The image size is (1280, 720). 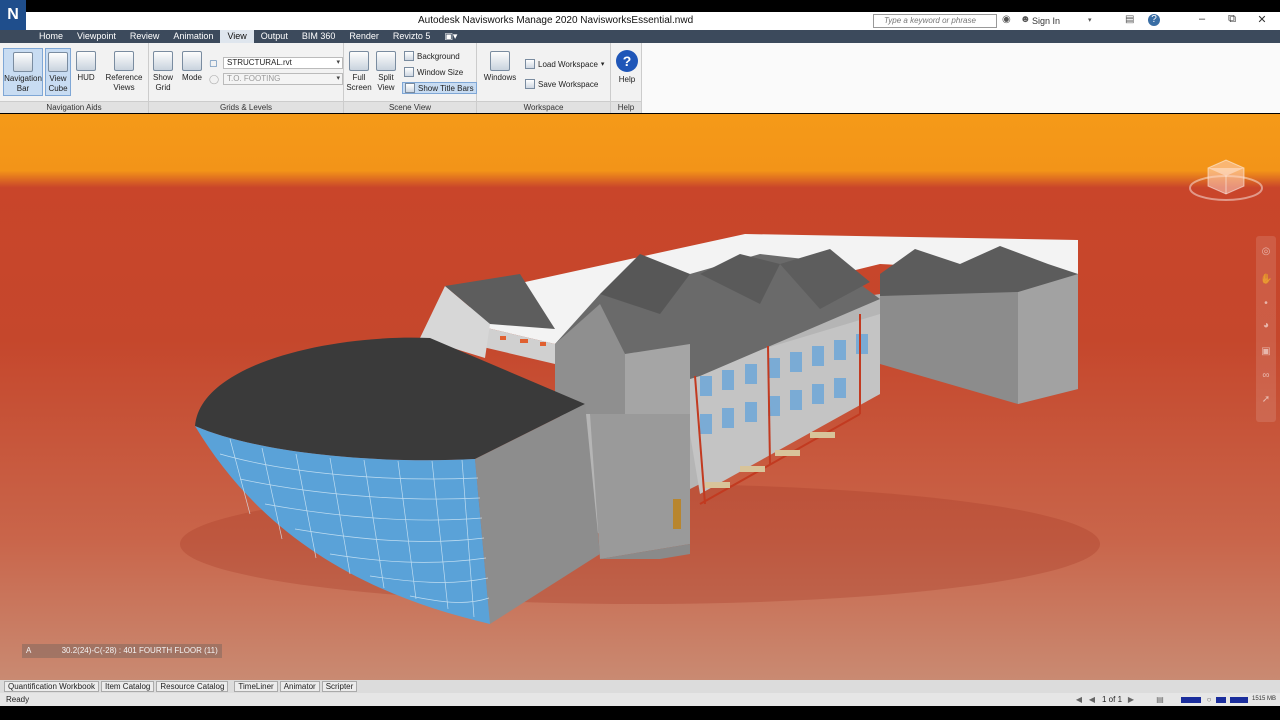 What do you see at coordinates (1266, 400) in the screenshot?
I see `select-icon: ➚` at bounding box center [1266, 400].